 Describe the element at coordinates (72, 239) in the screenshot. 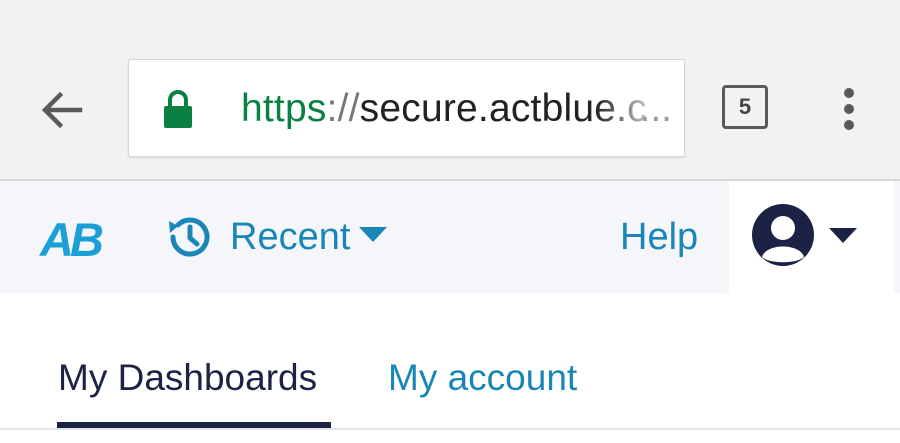

I see `actblue-logo: AB` at that location.